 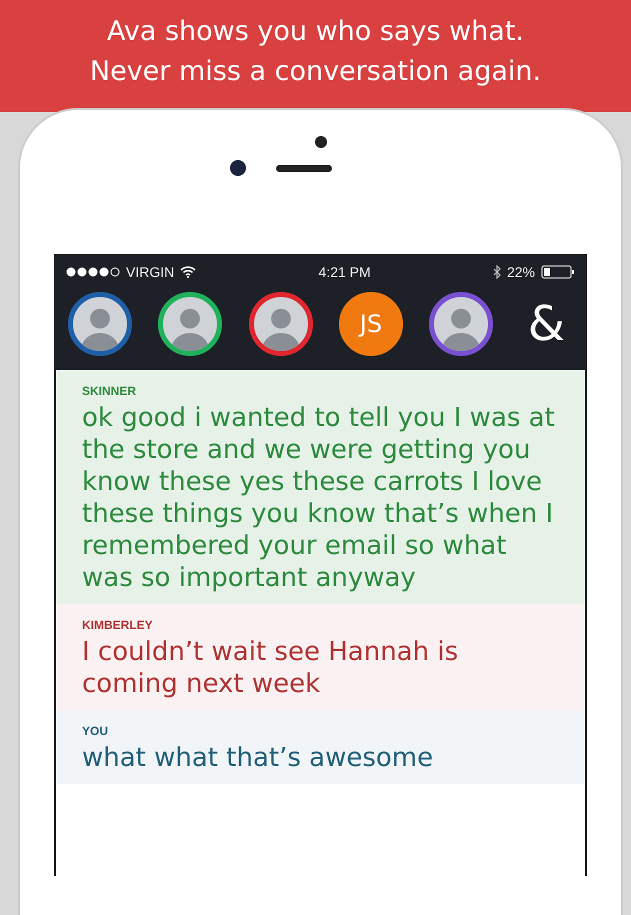 What do you see at coordinates (110, 391) in the screenshot?
I see `speaker-name: SKINNER` at bounding box center [110, 391].